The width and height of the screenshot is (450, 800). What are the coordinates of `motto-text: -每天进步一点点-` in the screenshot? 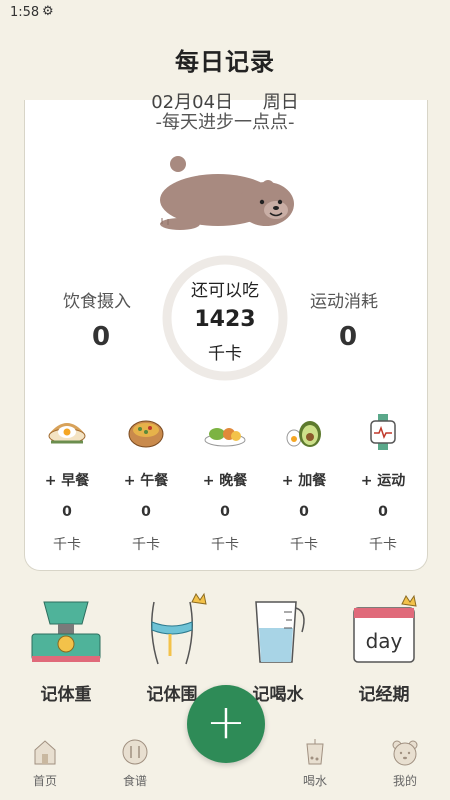 It's located at (225, 122).